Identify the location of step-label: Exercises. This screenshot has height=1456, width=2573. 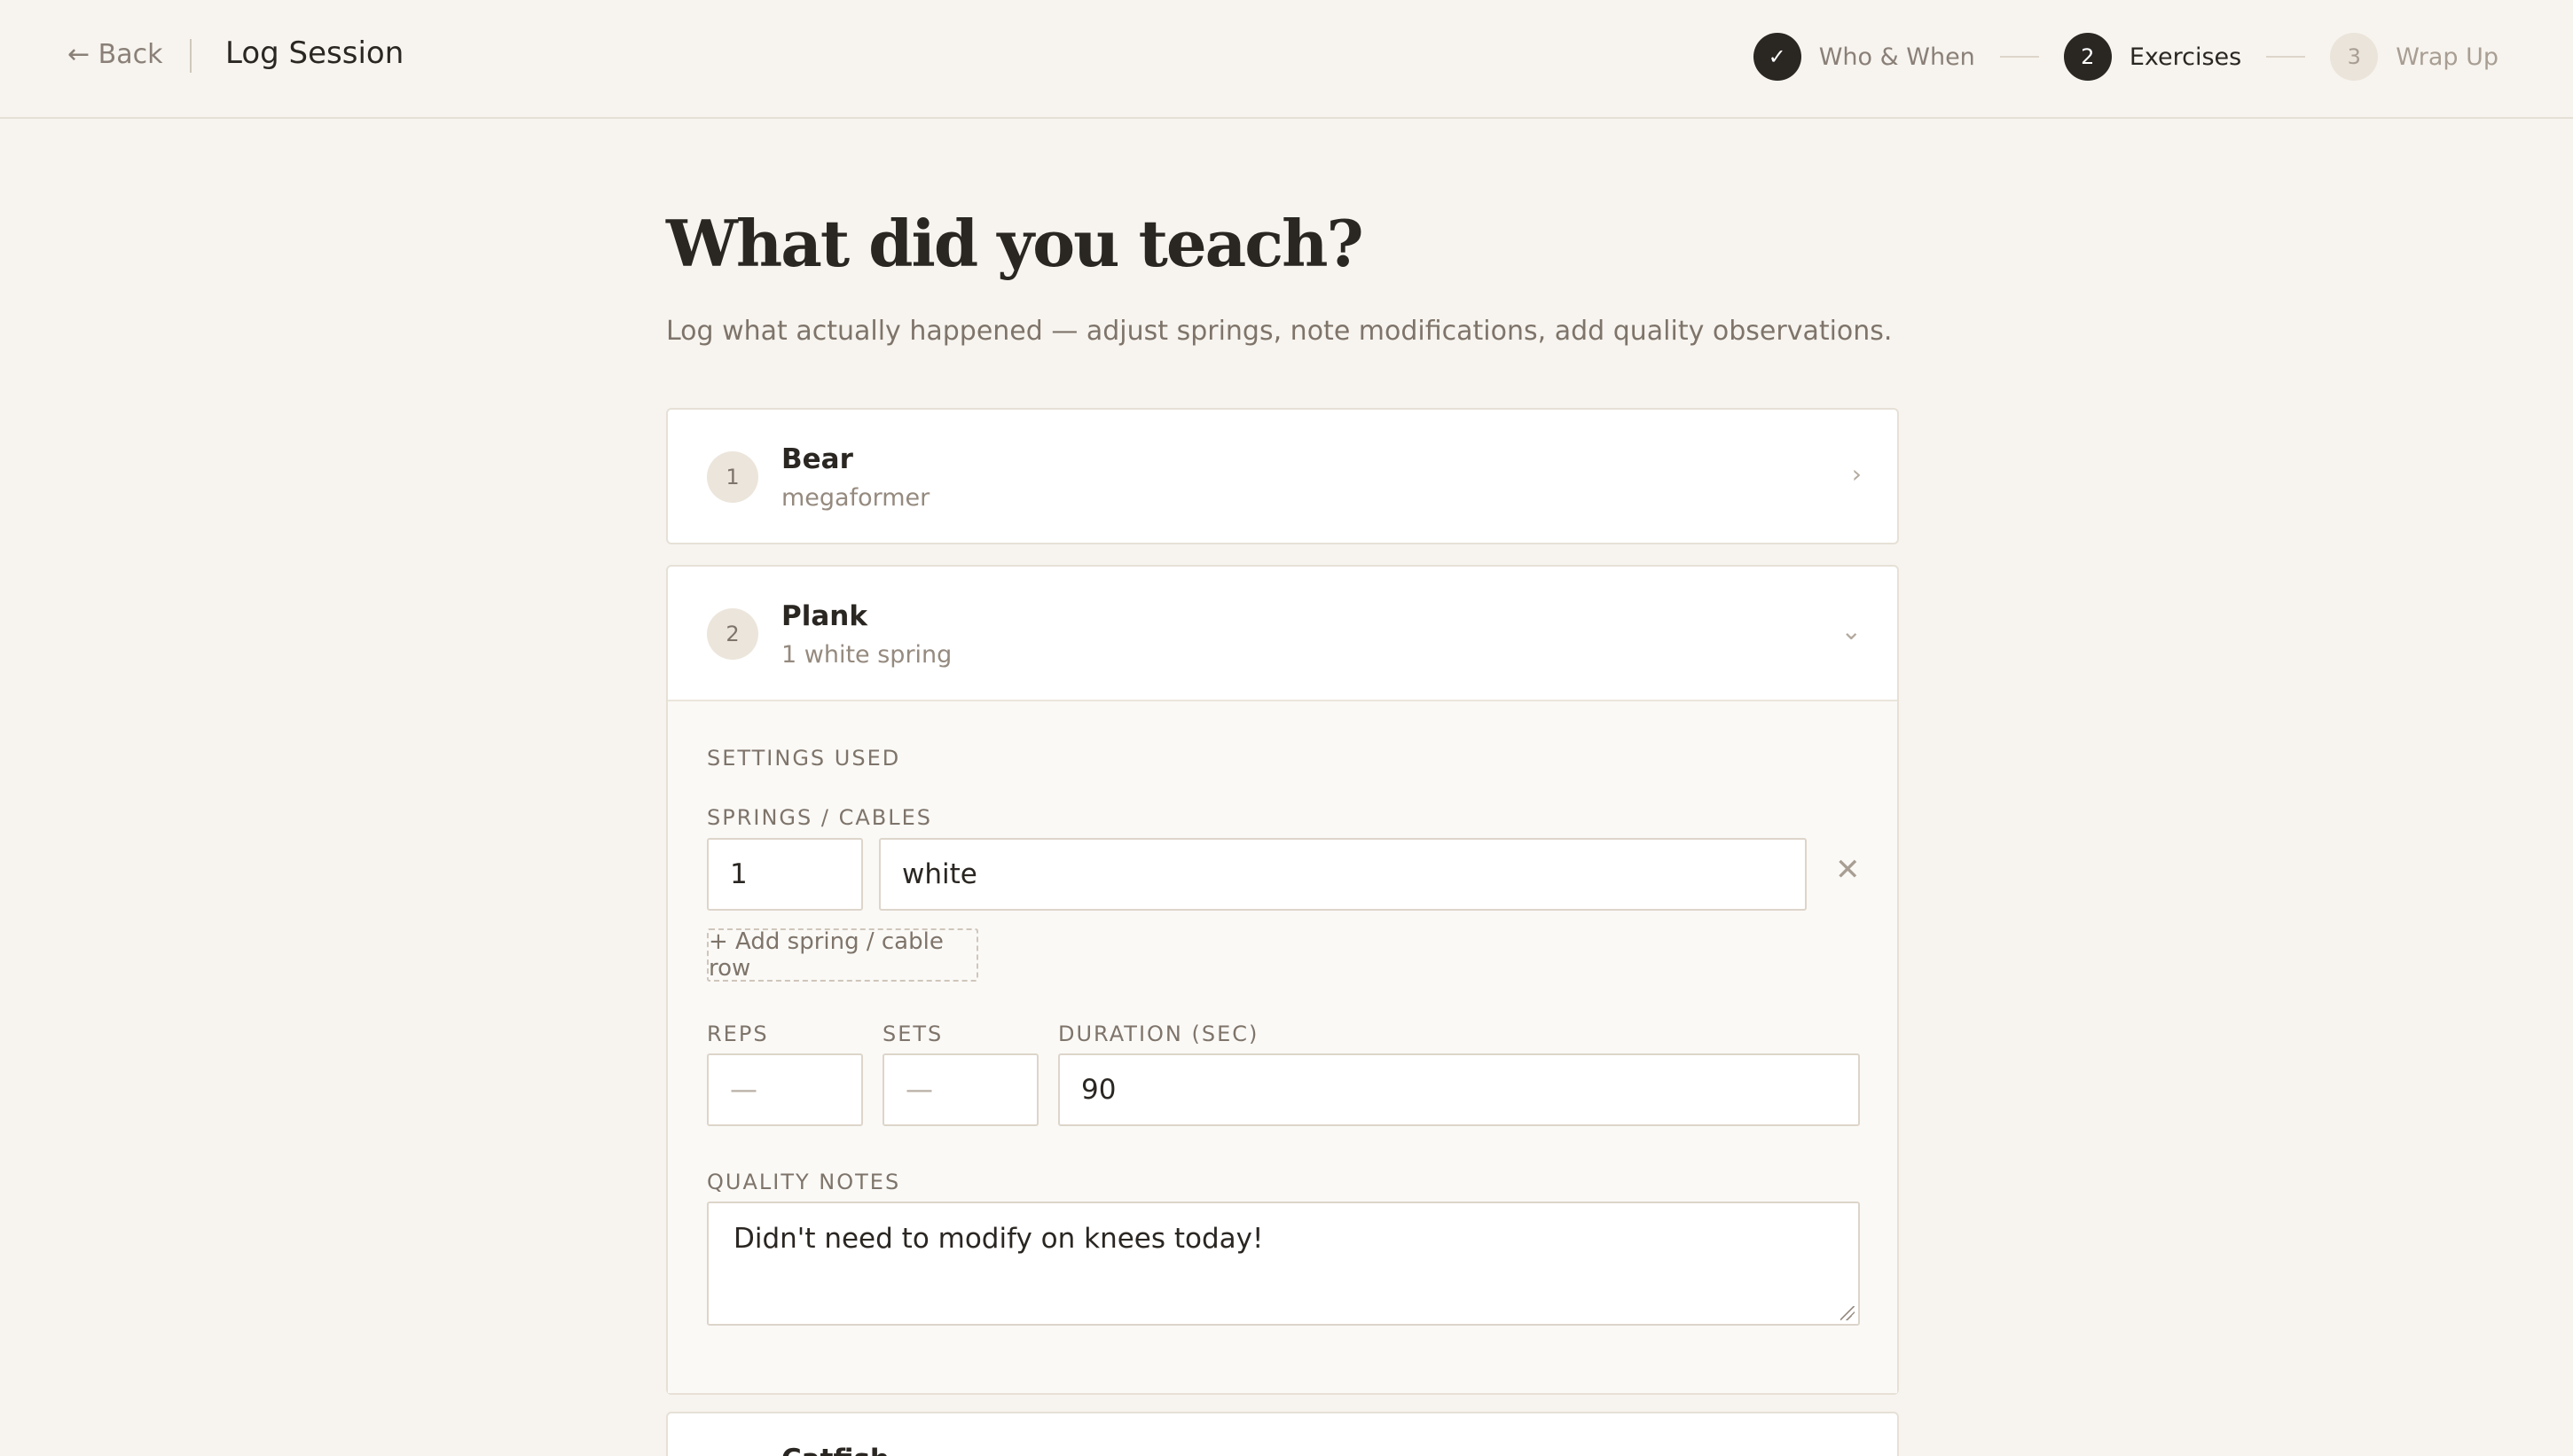
(2185, 57).